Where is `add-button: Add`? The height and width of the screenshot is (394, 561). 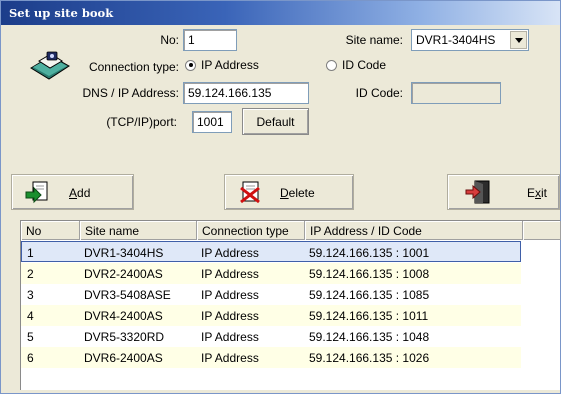
add-button: Add is located at coordinates (72, 192).